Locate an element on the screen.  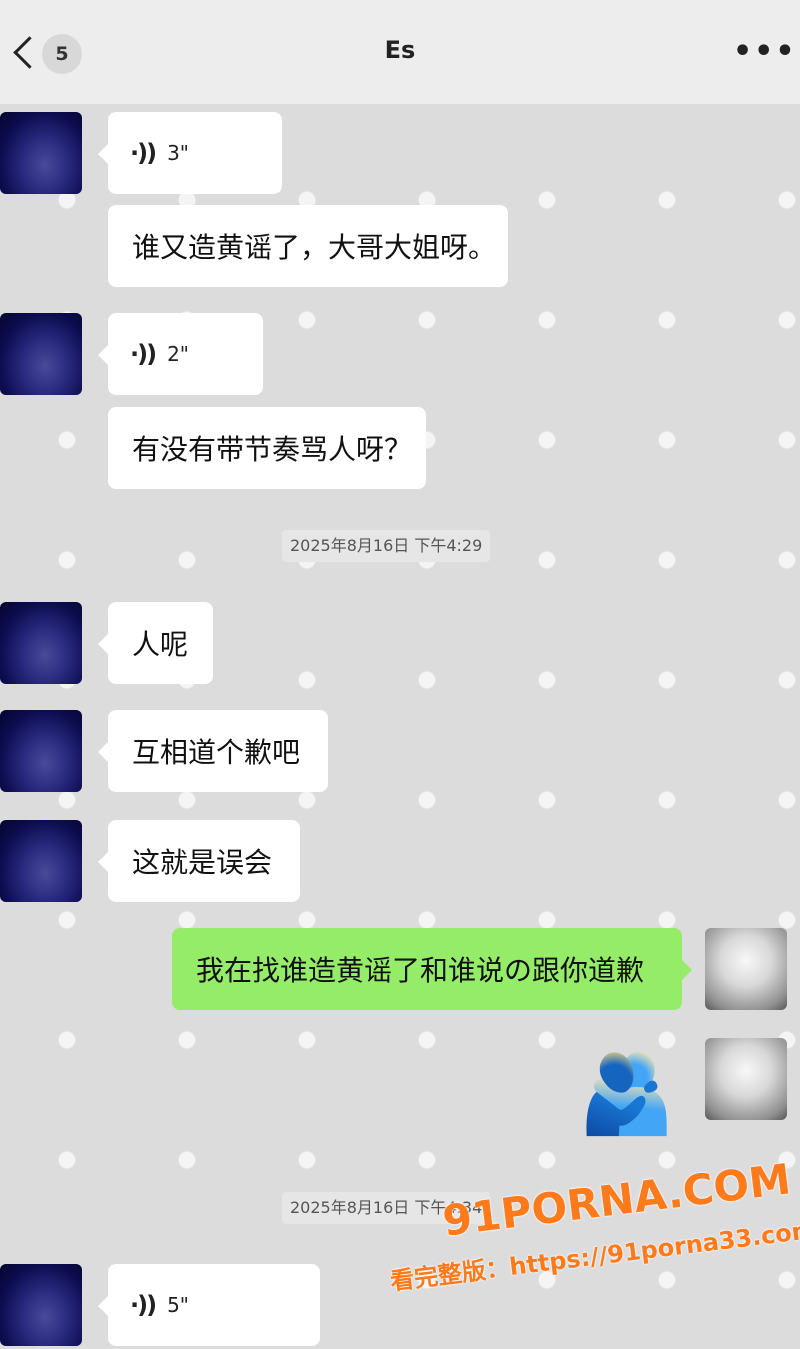
message-text: 这就是误会 is located at coordinates (202, 862).